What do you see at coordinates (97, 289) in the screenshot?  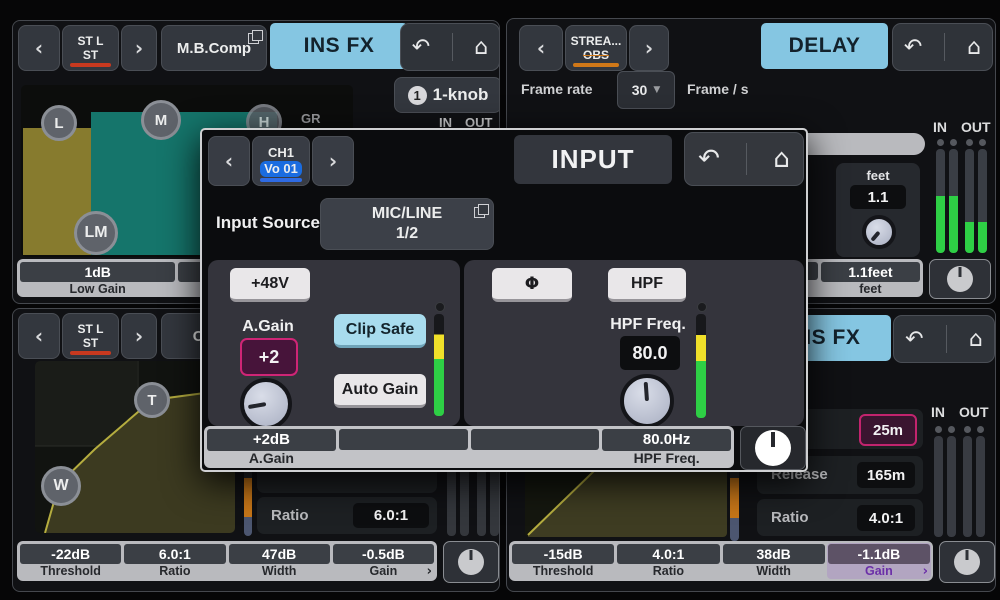 I see `param-label: Low Gain` at bounding box center [97, 289].